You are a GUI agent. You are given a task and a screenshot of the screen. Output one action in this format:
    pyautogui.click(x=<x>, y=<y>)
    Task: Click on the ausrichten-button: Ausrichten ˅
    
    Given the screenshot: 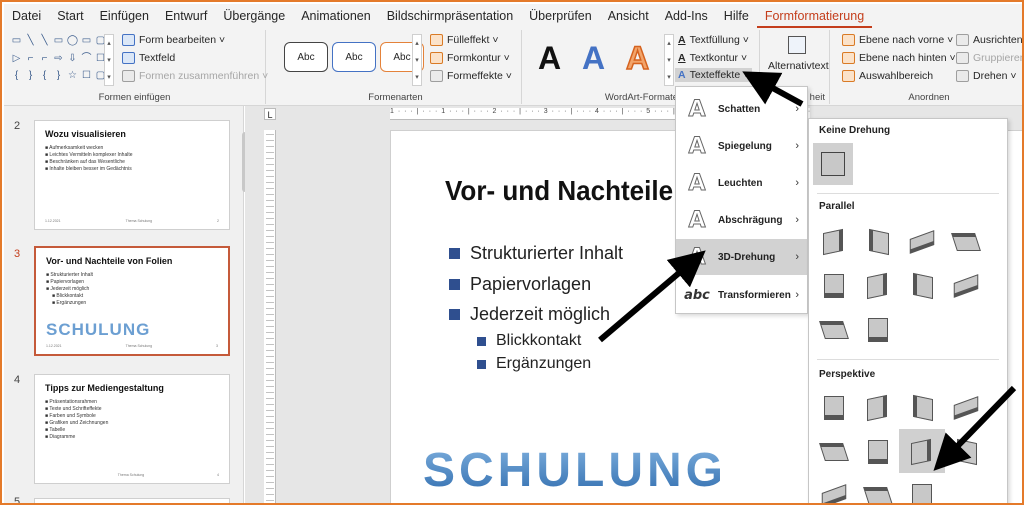 What is the action you would take?
    pyautogui.click(x=989, y=40)
    